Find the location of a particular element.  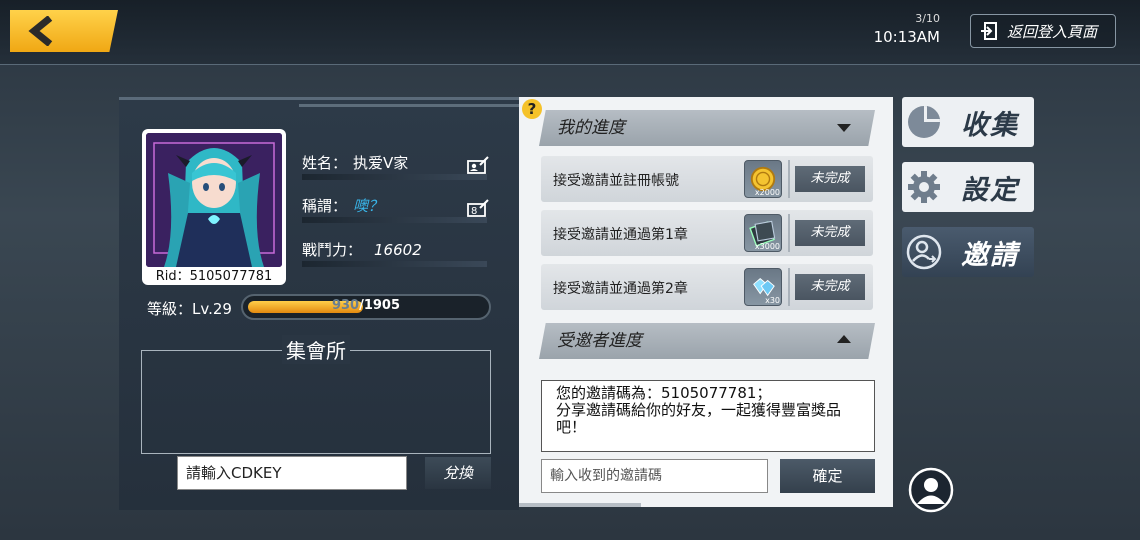

avatar is located at coordinates (214, 200).